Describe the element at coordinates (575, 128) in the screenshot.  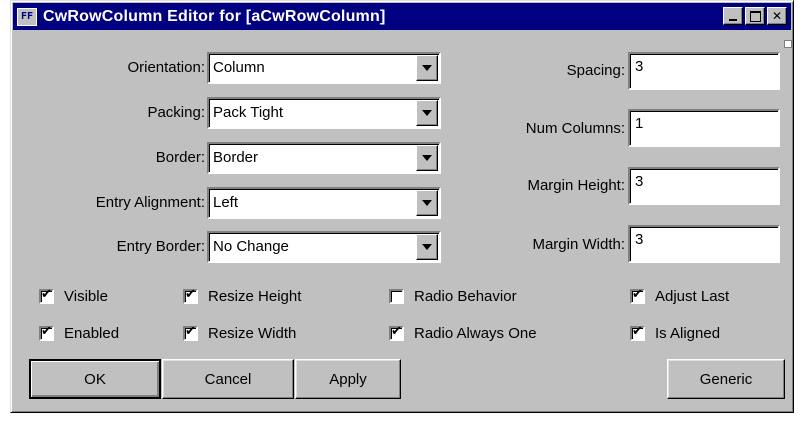
I see `num-columns-label: Num Columns:` at that location.